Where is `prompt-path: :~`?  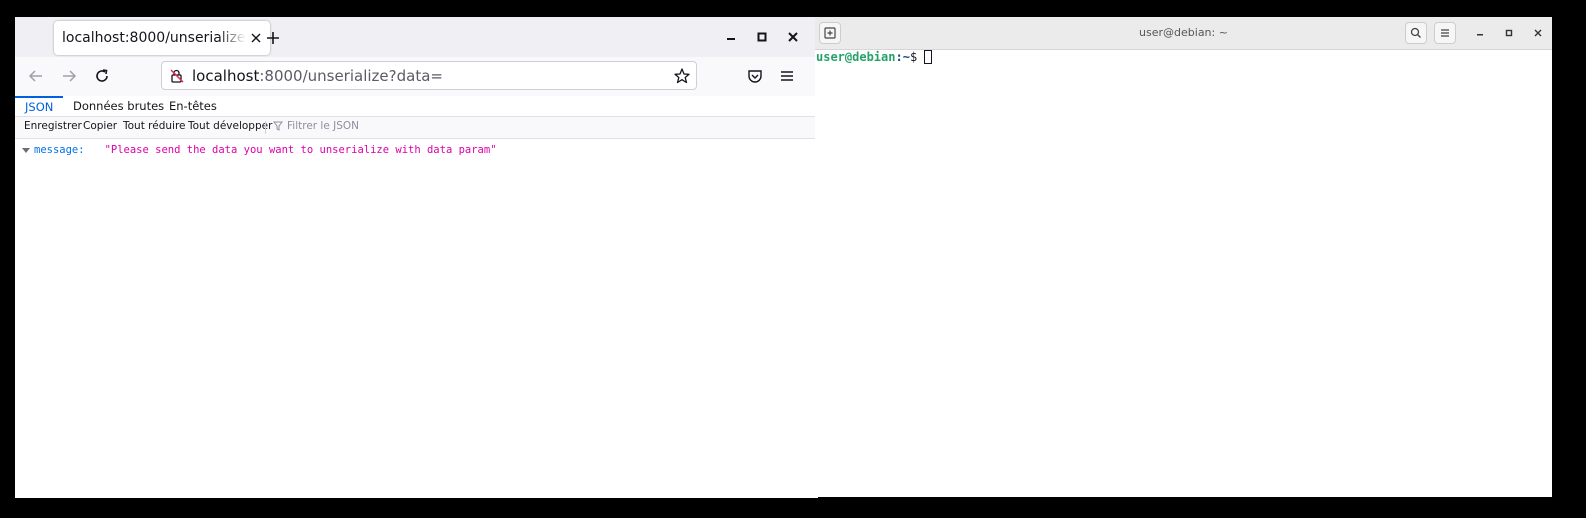 prompt-path: :~ is located at coordinates (902, 57).